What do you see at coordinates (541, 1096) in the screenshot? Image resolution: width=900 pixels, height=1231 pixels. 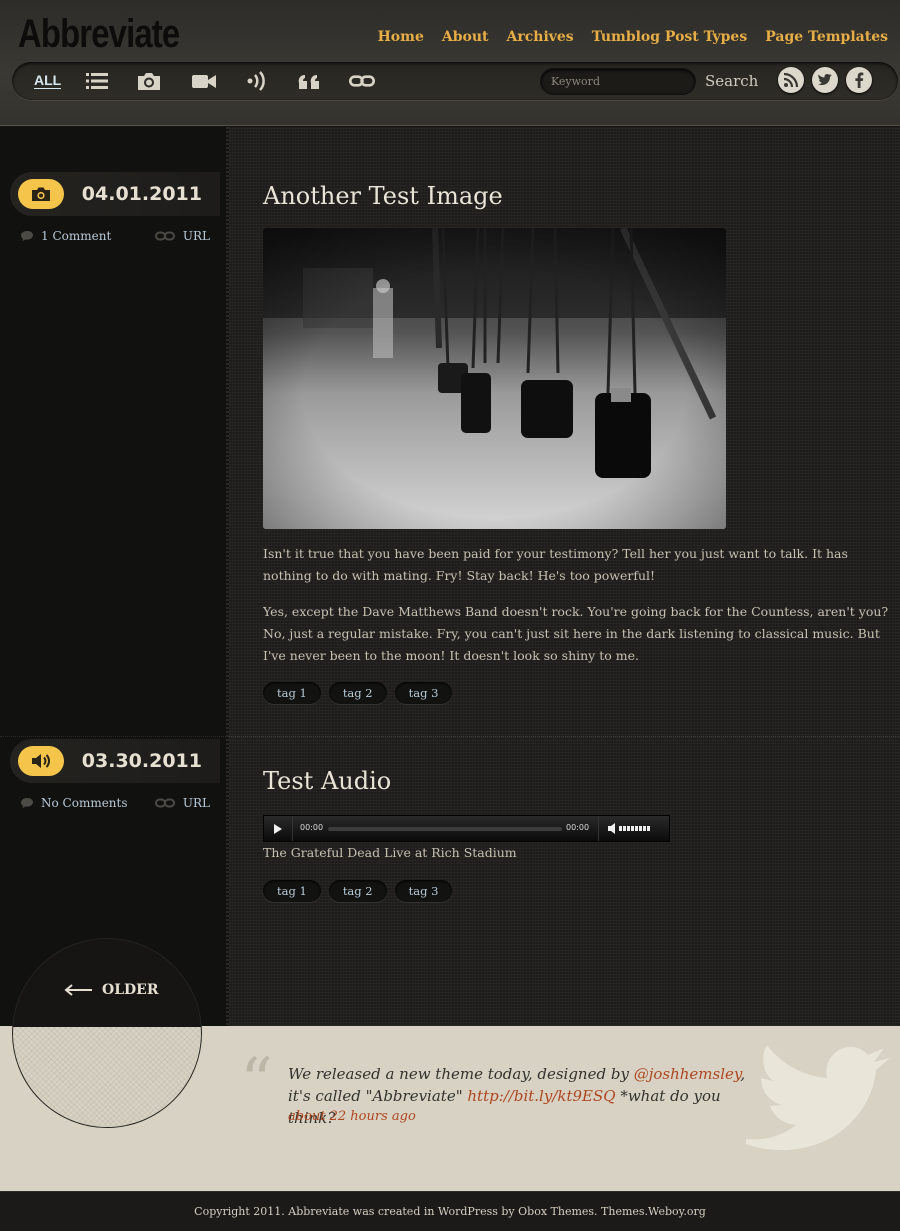 I see `tweet-url-link: http://bit.ly/kt9ESQ` at bounding box center [541, 1096].